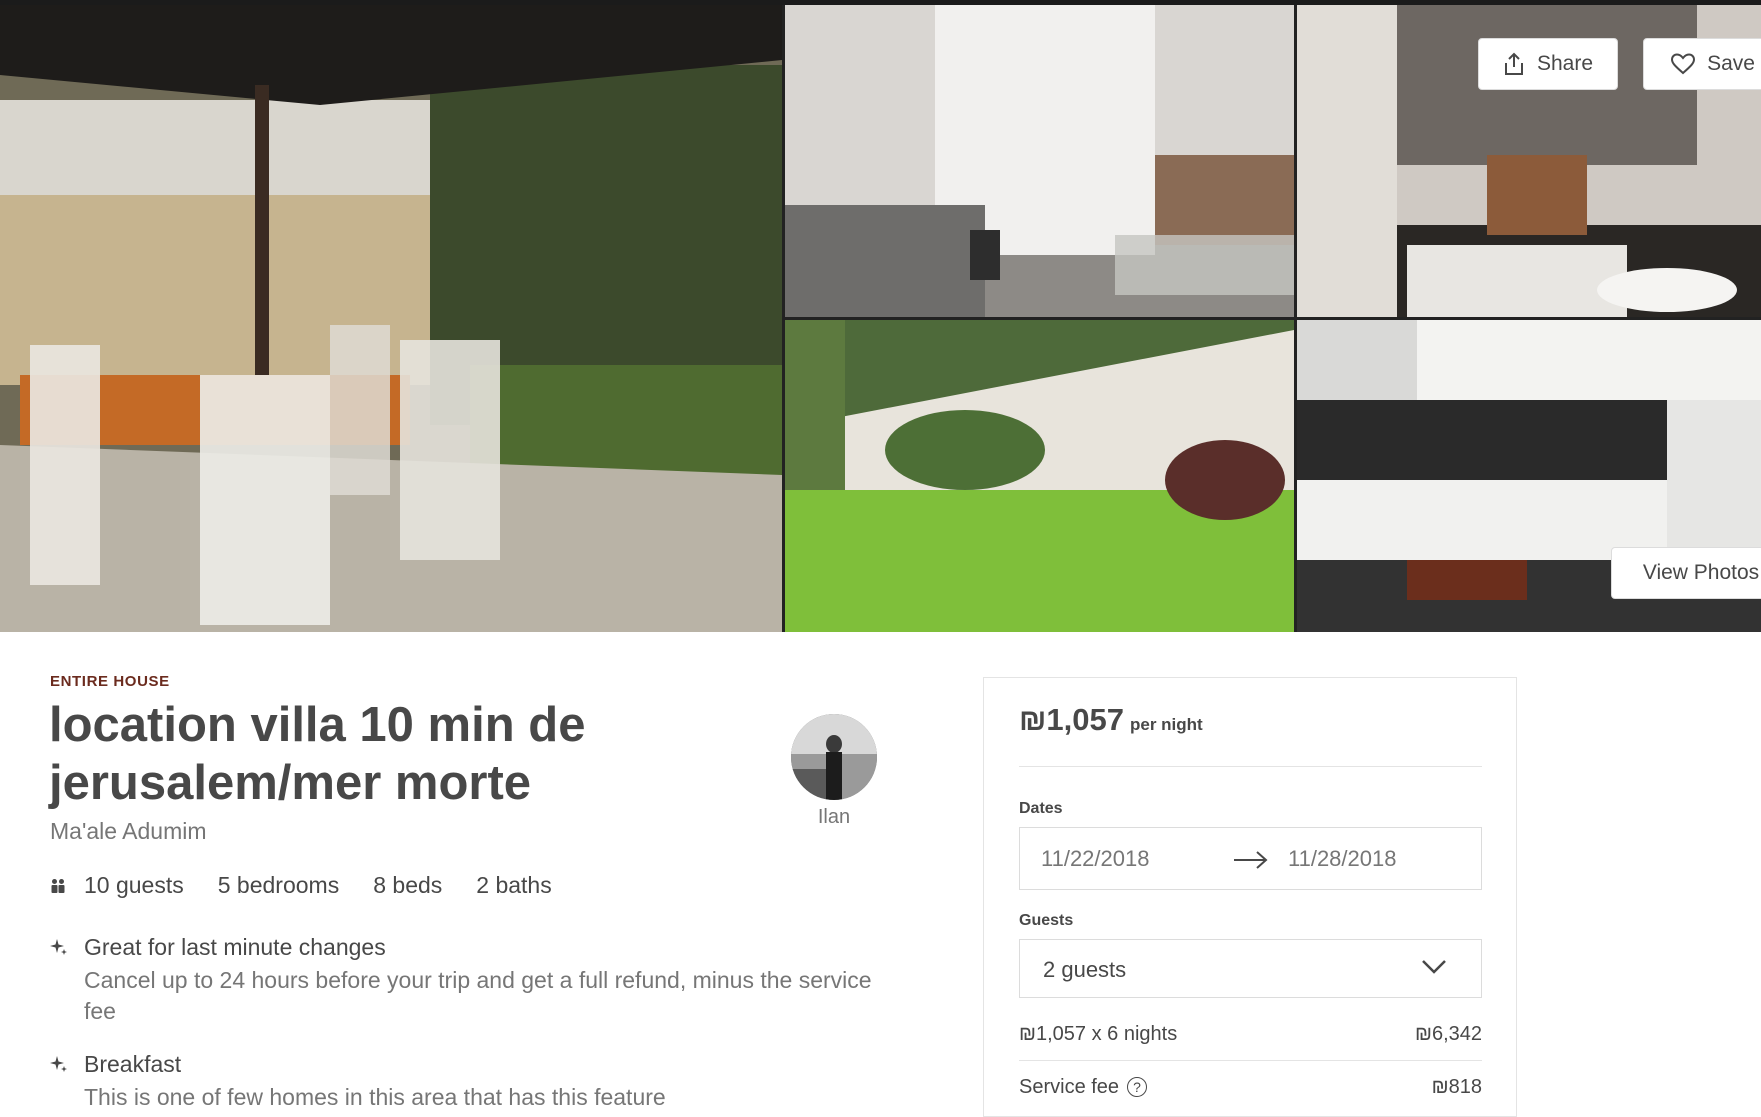 This screenshot has height=1117, width=1761. Describe the element at coordinates (134, 885) in the screenshot. I see `stat-guests: 10 guests` at that location.